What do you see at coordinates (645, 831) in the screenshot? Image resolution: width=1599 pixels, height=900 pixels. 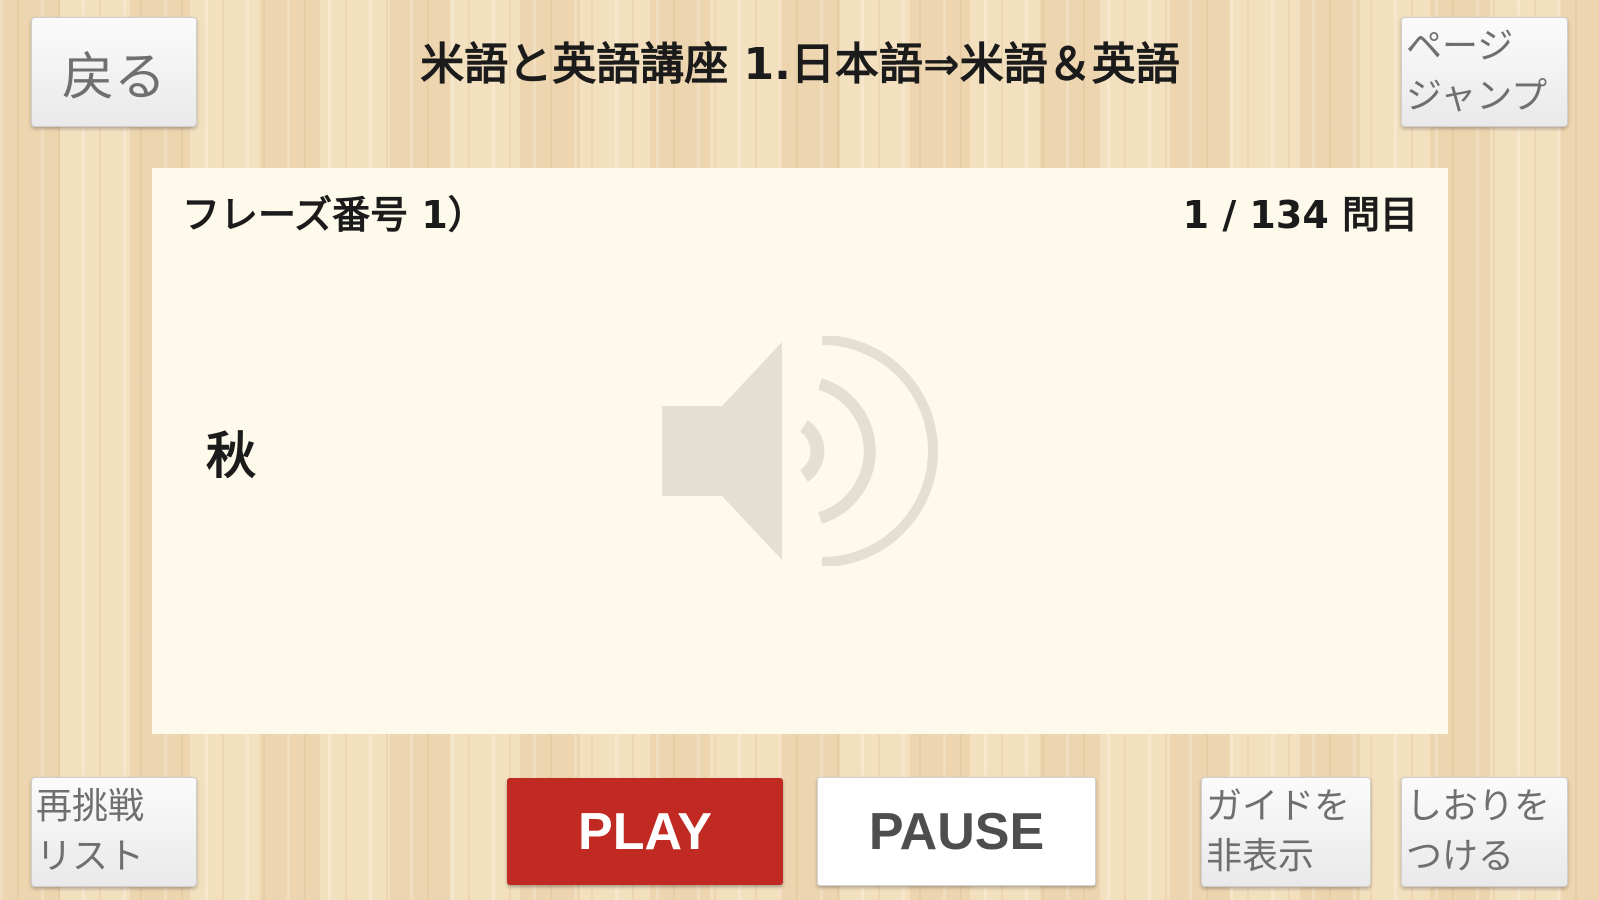 I see `play-button: PLAY` at bounding box center [645, 831].